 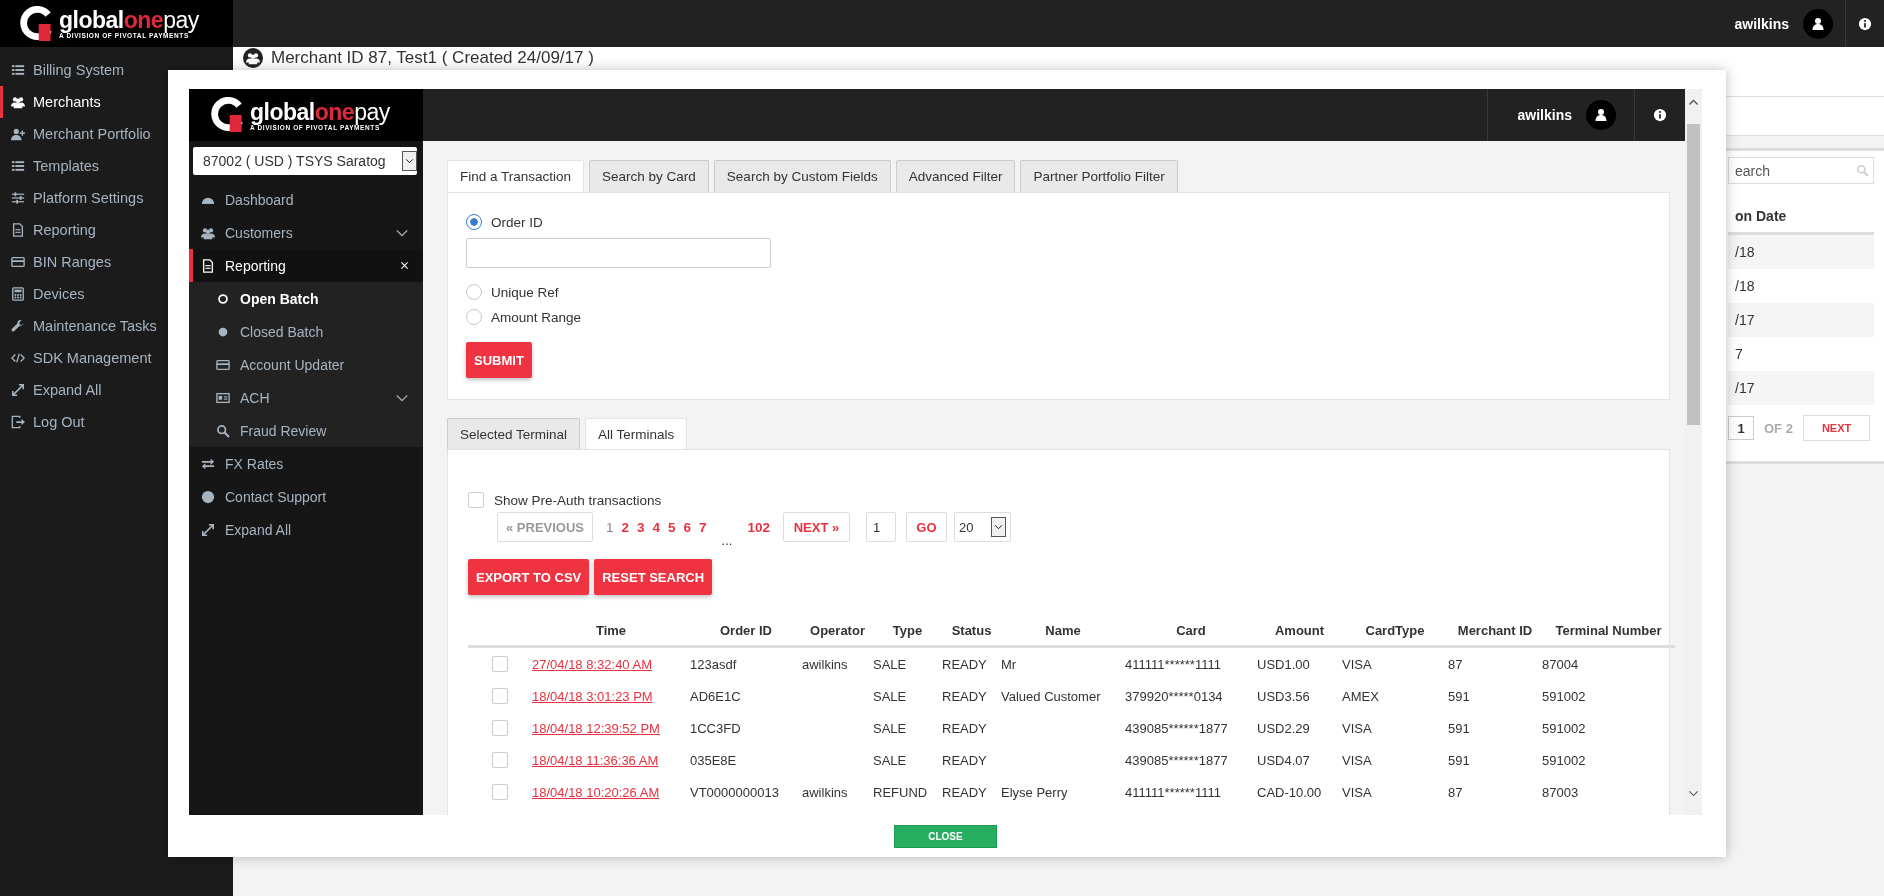 I want to click on submenu-item: Closed Batch, so click(x=306, y=331).